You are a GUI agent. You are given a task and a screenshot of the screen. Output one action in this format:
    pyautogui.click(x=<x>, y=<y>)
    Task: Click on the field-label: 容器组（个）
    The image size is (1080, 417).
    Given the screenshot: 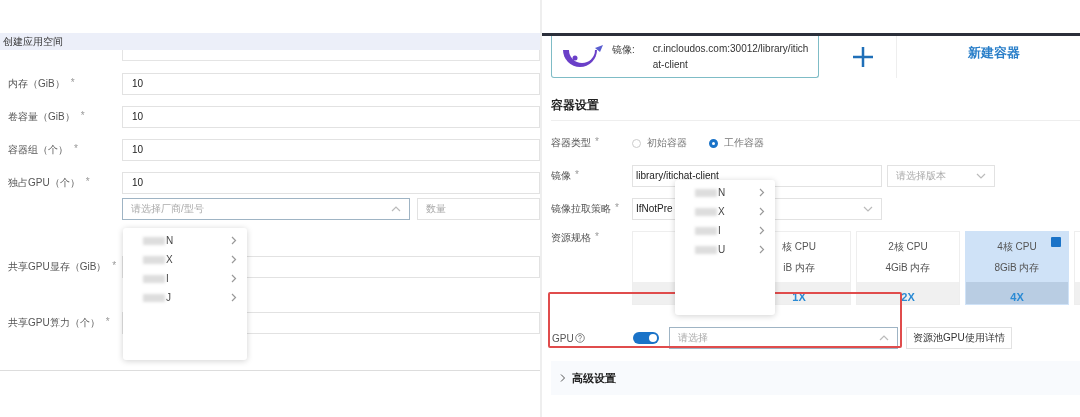 What is the action you would take?
    pyautogui.click(x=38, y=150)
    